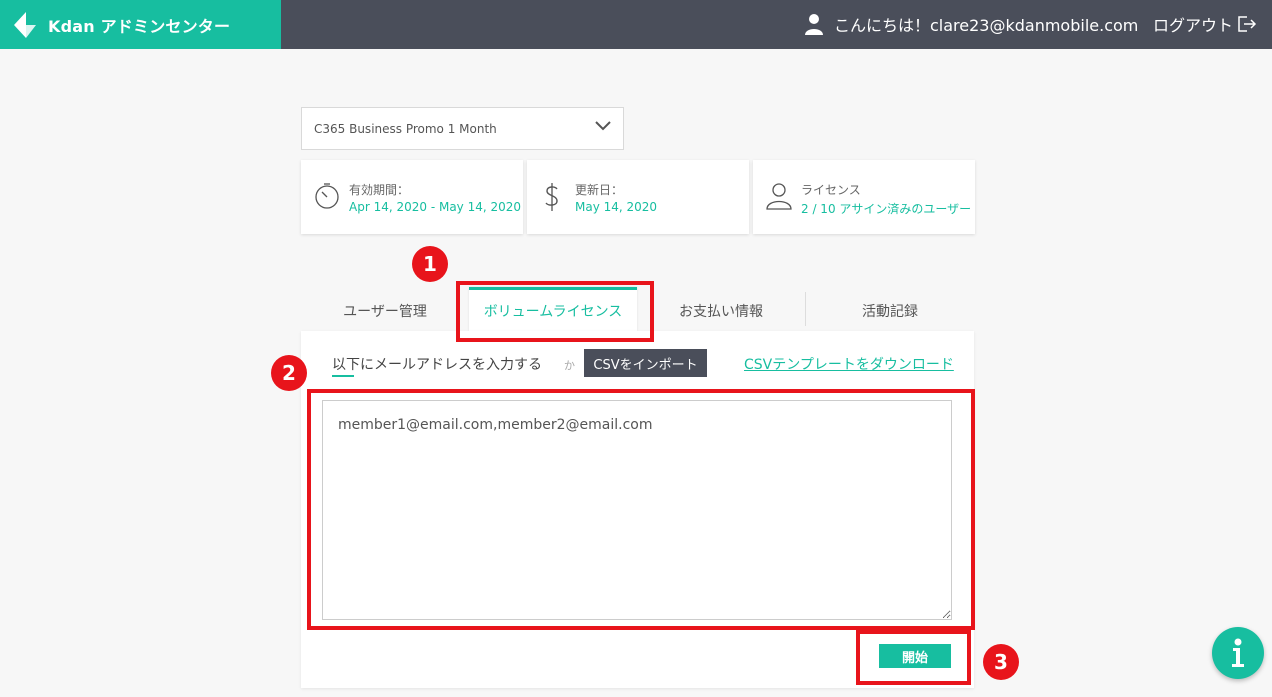 Image resolution: width=1272 pixels, height=697 pixels. I want to click on app-title: Kdan アドミンセンター, so click(139, 26).